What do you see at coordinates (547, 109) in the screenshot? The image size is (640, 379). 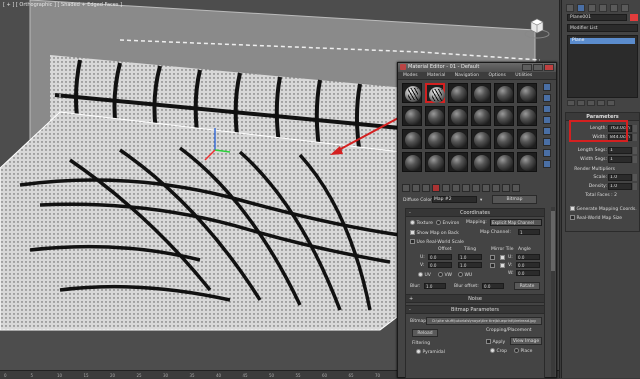 I see `background-icon` at bounding box center [547, 109].